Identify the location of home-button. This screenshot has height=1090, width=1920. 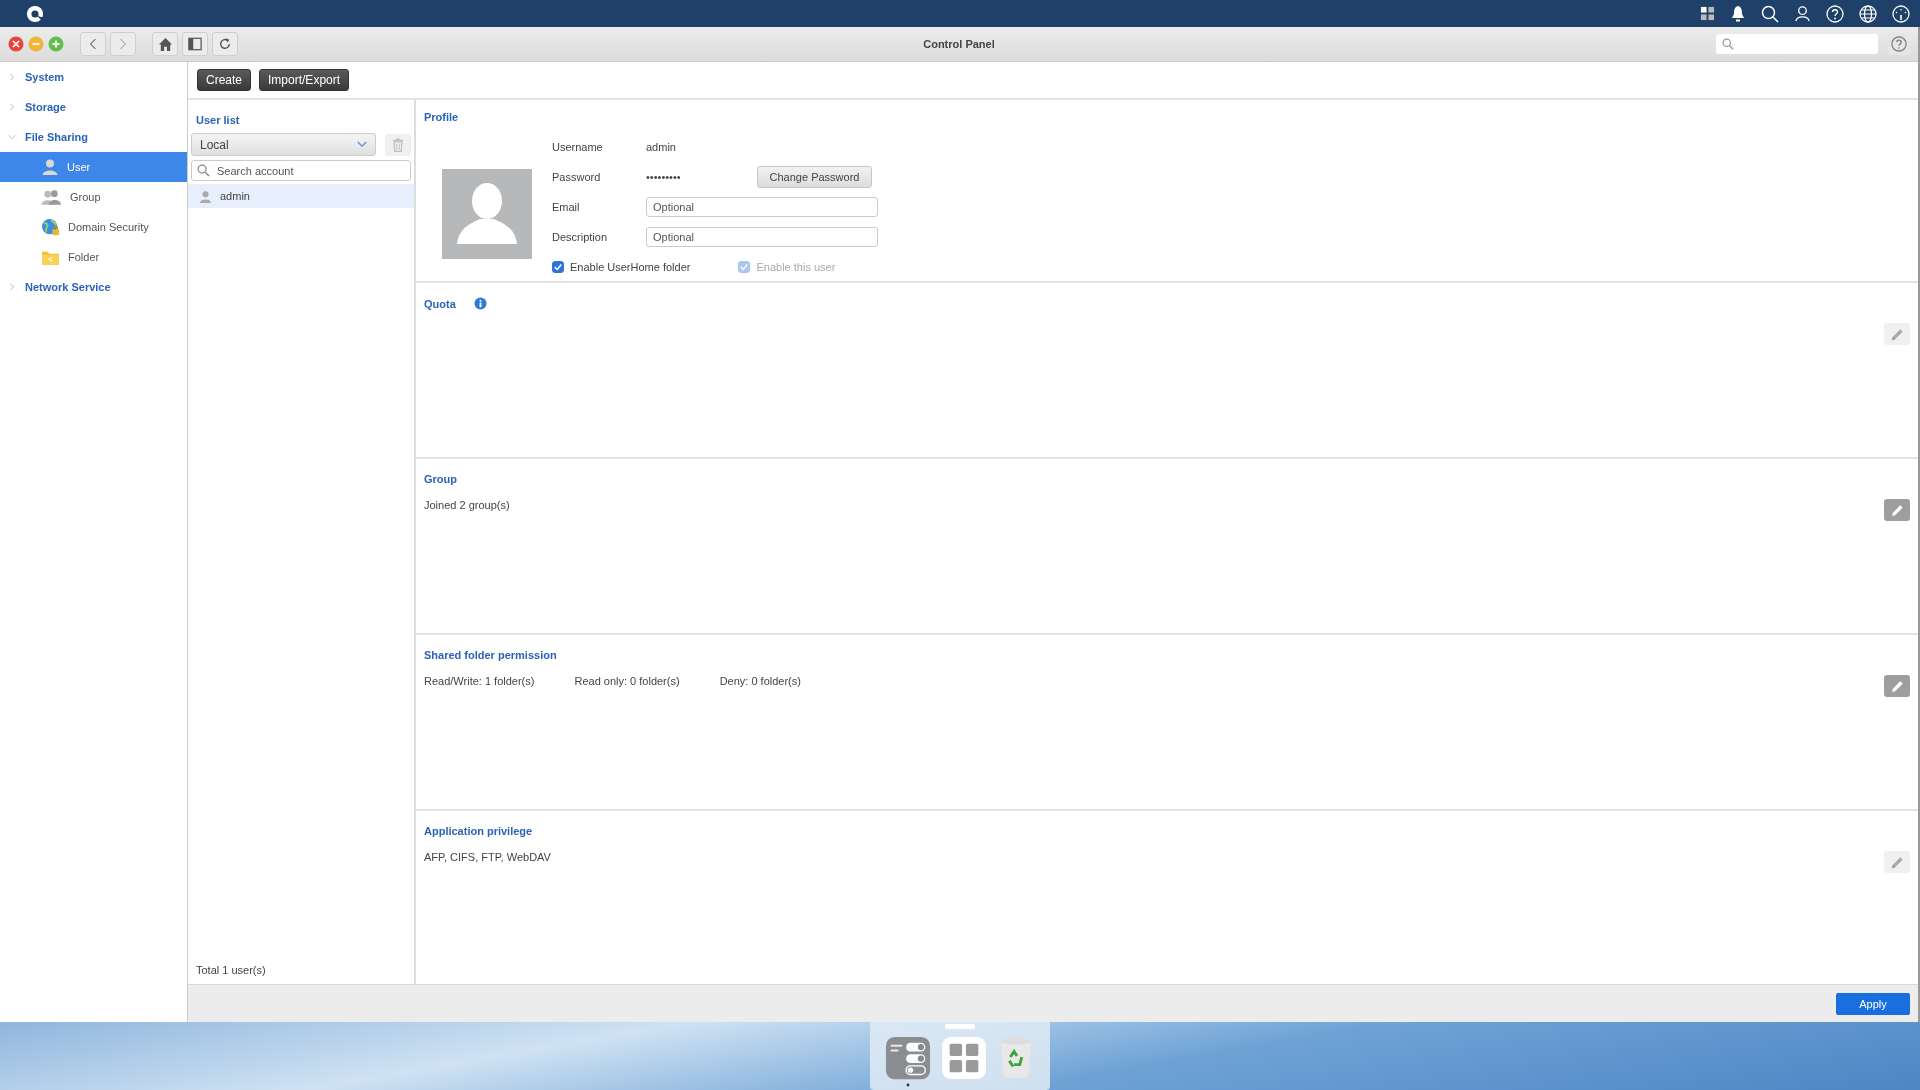
(165, 44).